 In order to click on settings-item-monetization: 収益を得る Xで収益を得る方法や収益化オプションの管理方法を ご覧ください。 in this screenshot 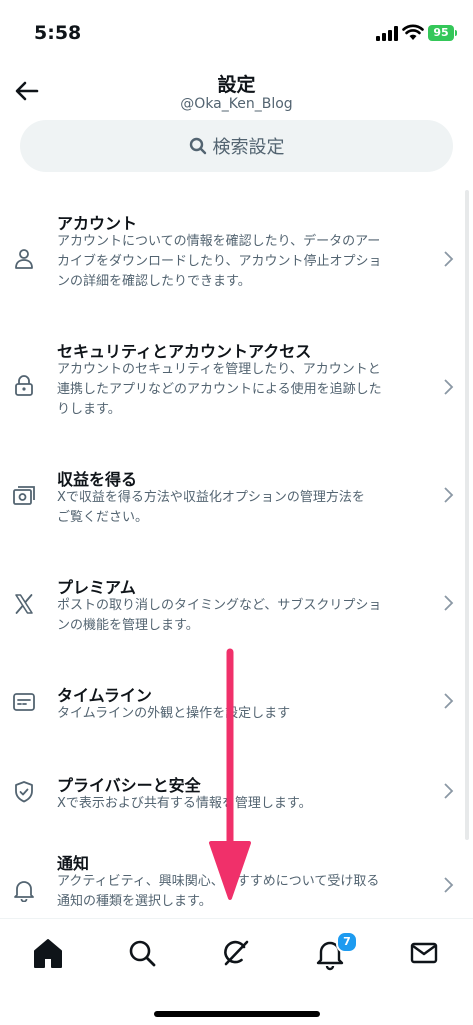, I will do `click(230, 501)`.